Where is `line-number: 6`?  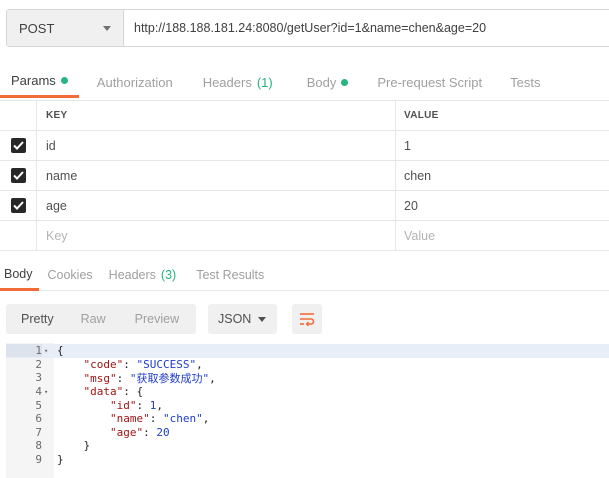
line-number: 6 is located at coordinates (38, 419).